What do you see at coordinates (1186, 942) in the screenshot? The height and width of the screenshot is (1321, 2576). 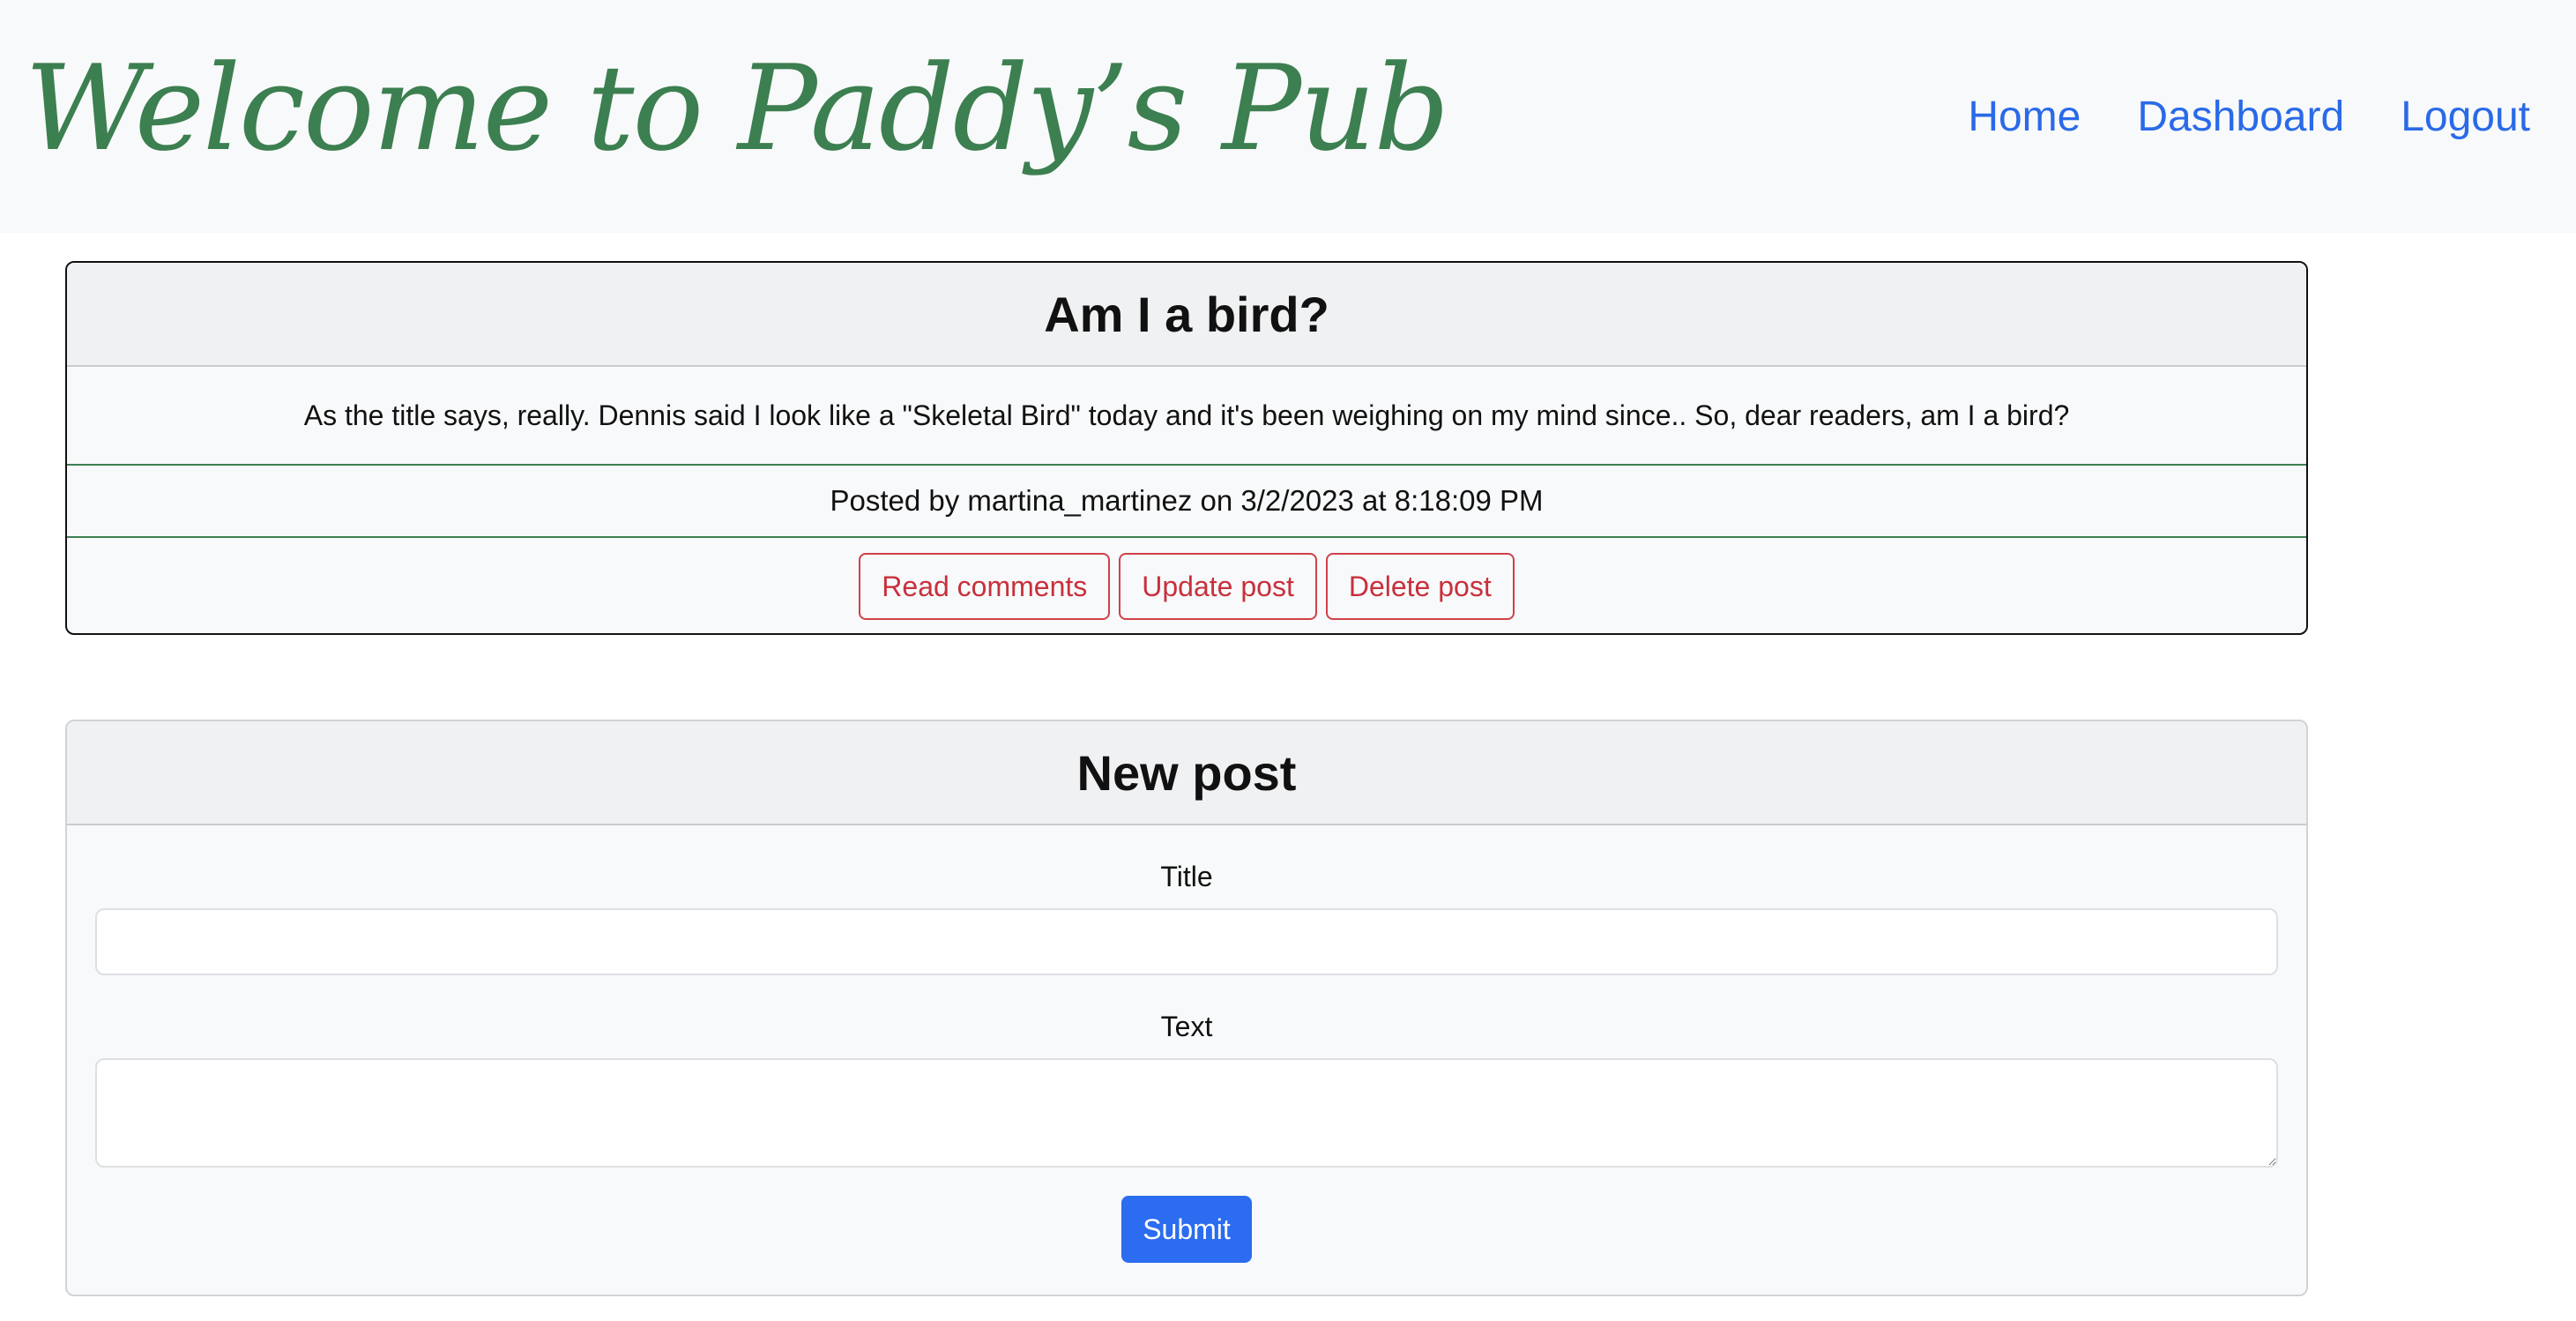 I see `title-input` at bounding box center [1186, 942].